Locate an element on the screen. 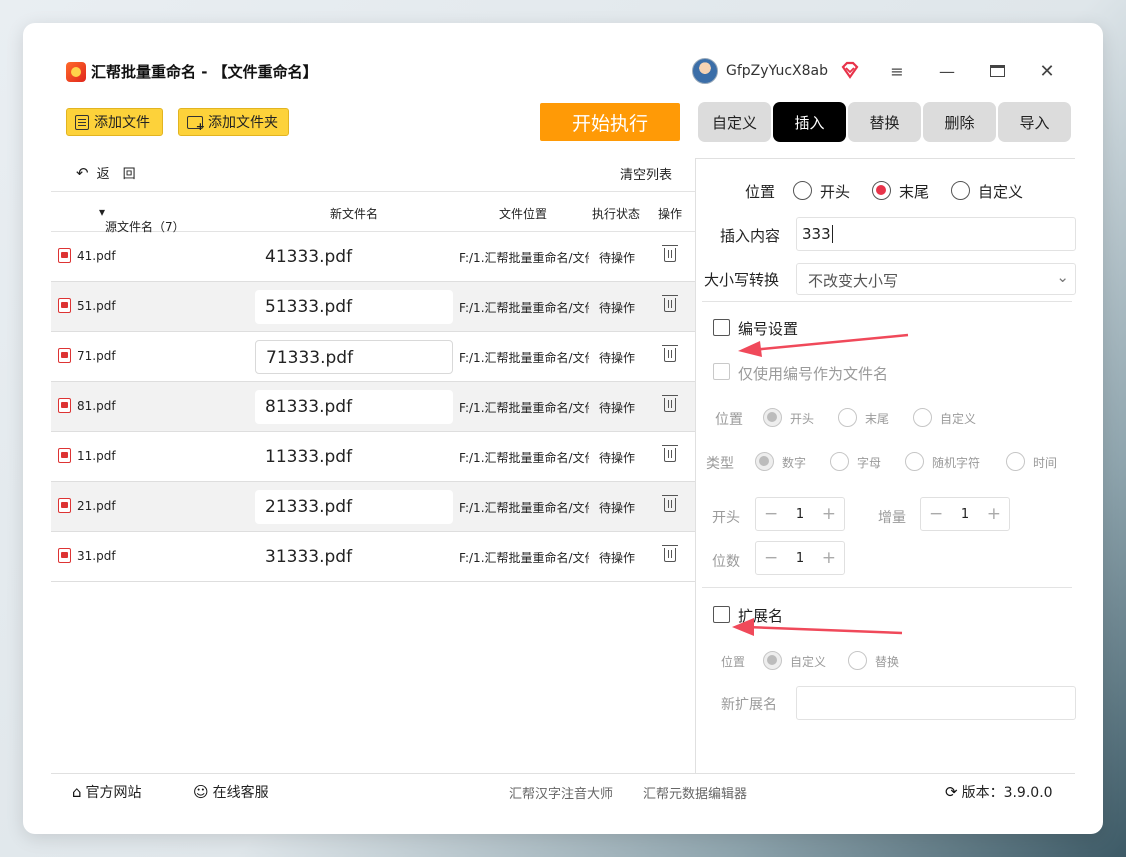 This screenshot has height=857, width=1126. table-row: 11.pdf 11333.pdf F:/1.汇帮批量重命名/文件 待操作 is located at coordinates (373, 457).